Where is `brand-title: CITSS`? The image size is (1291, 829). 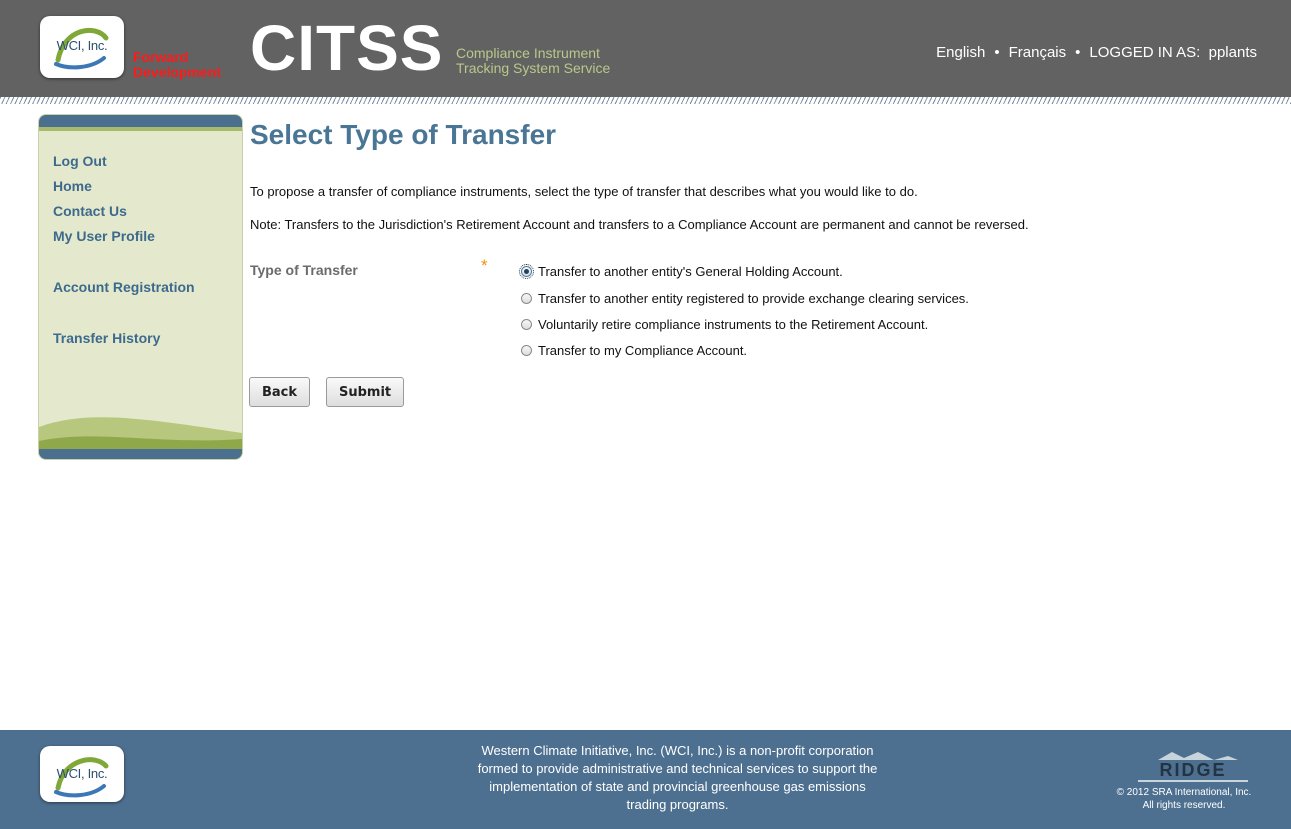
brand-title: CITSS is located at coordinates (347, 48).